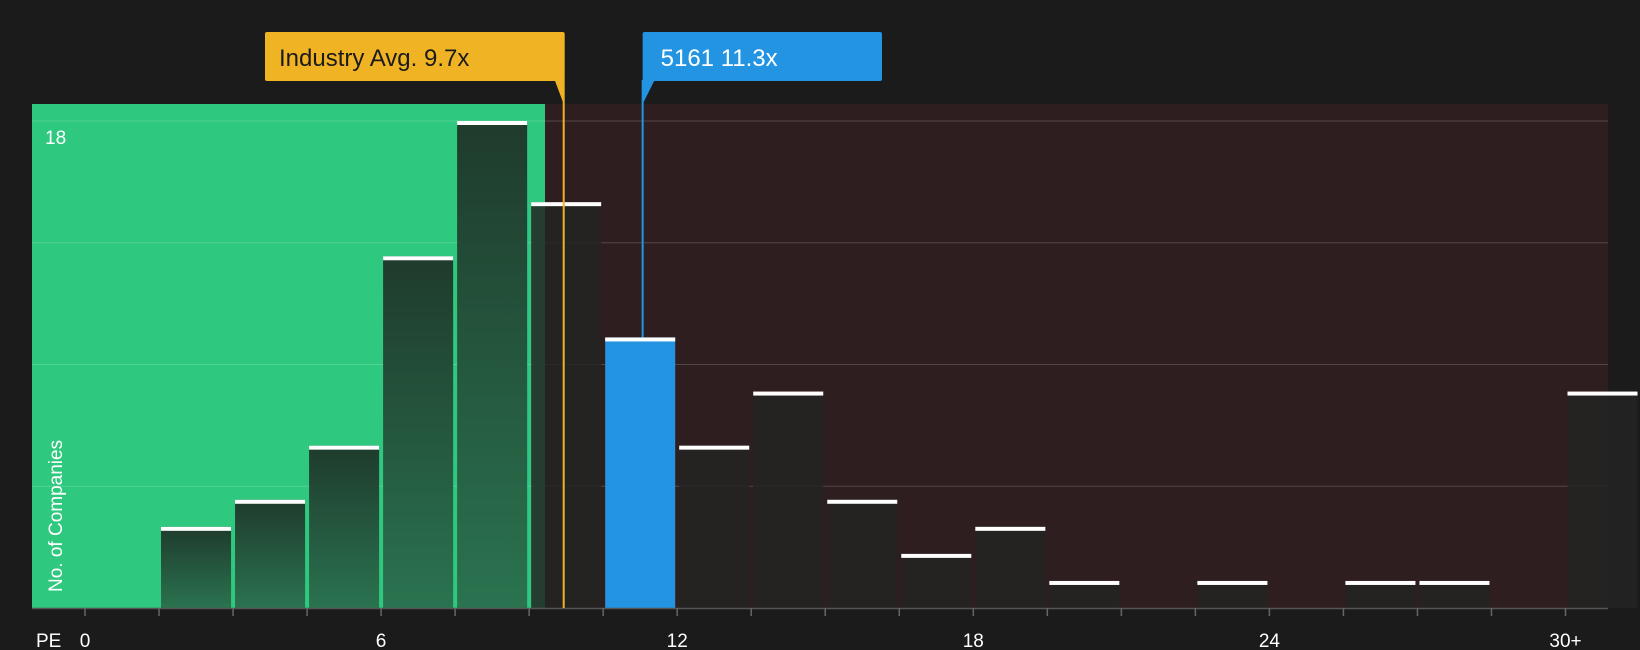  Describe the element at coordinates (55, 138) in the screenshot. I see `y-axis-max-label: 18` at that location.